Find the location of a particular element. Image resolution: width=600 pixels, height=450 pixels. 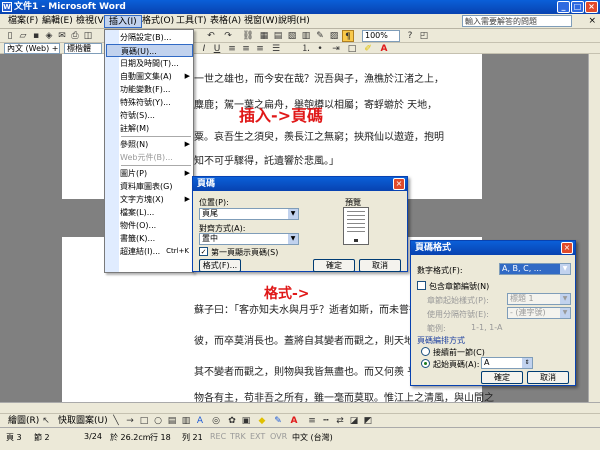

position-select: 頁尾 ▼ is located at coordinates (249, 214).